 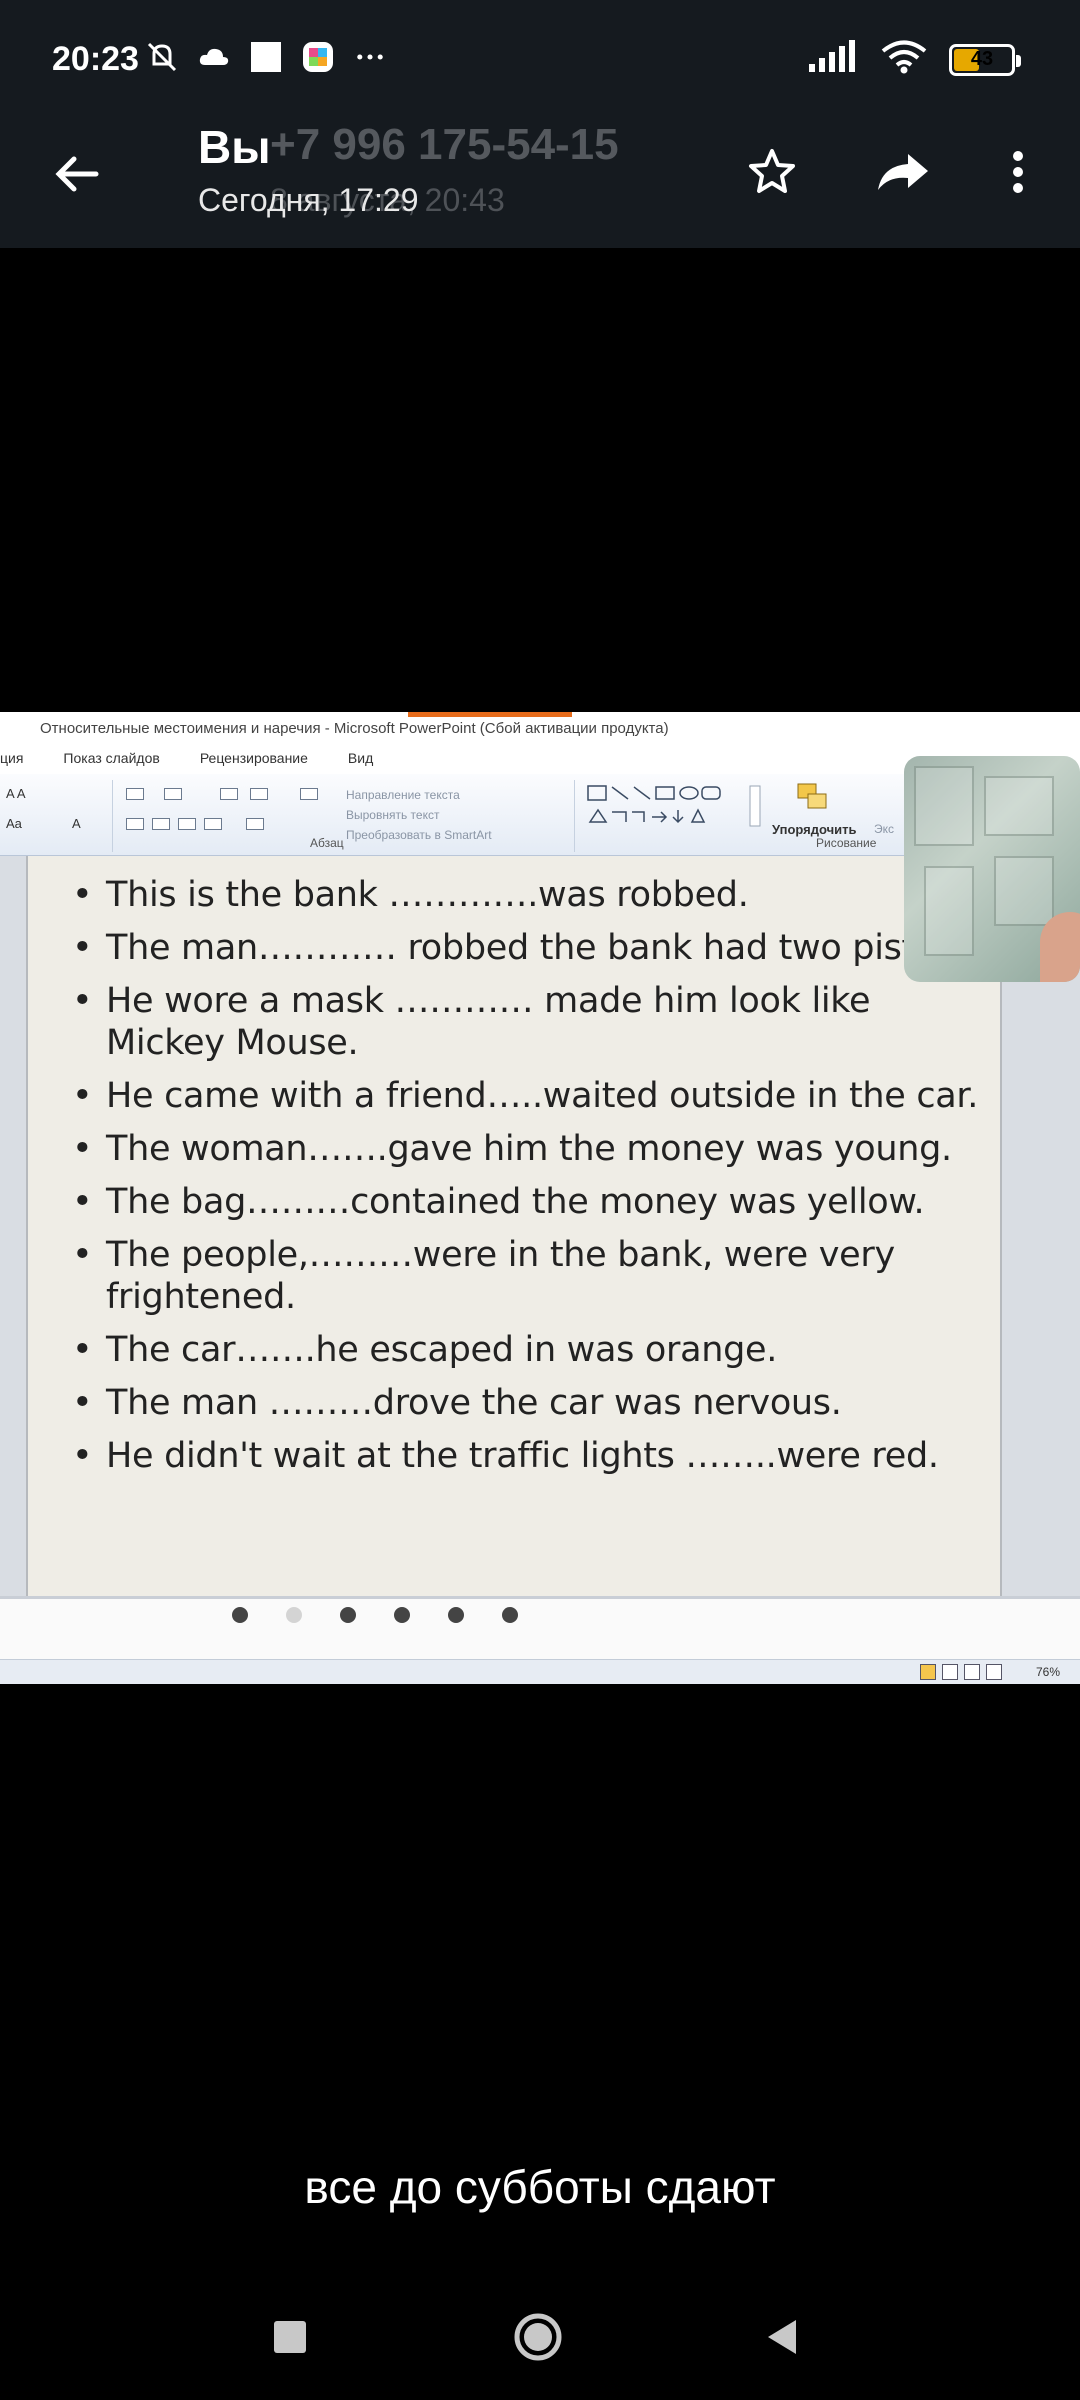 I want to click on back-arrow-icon, so click(x=77, y=174).